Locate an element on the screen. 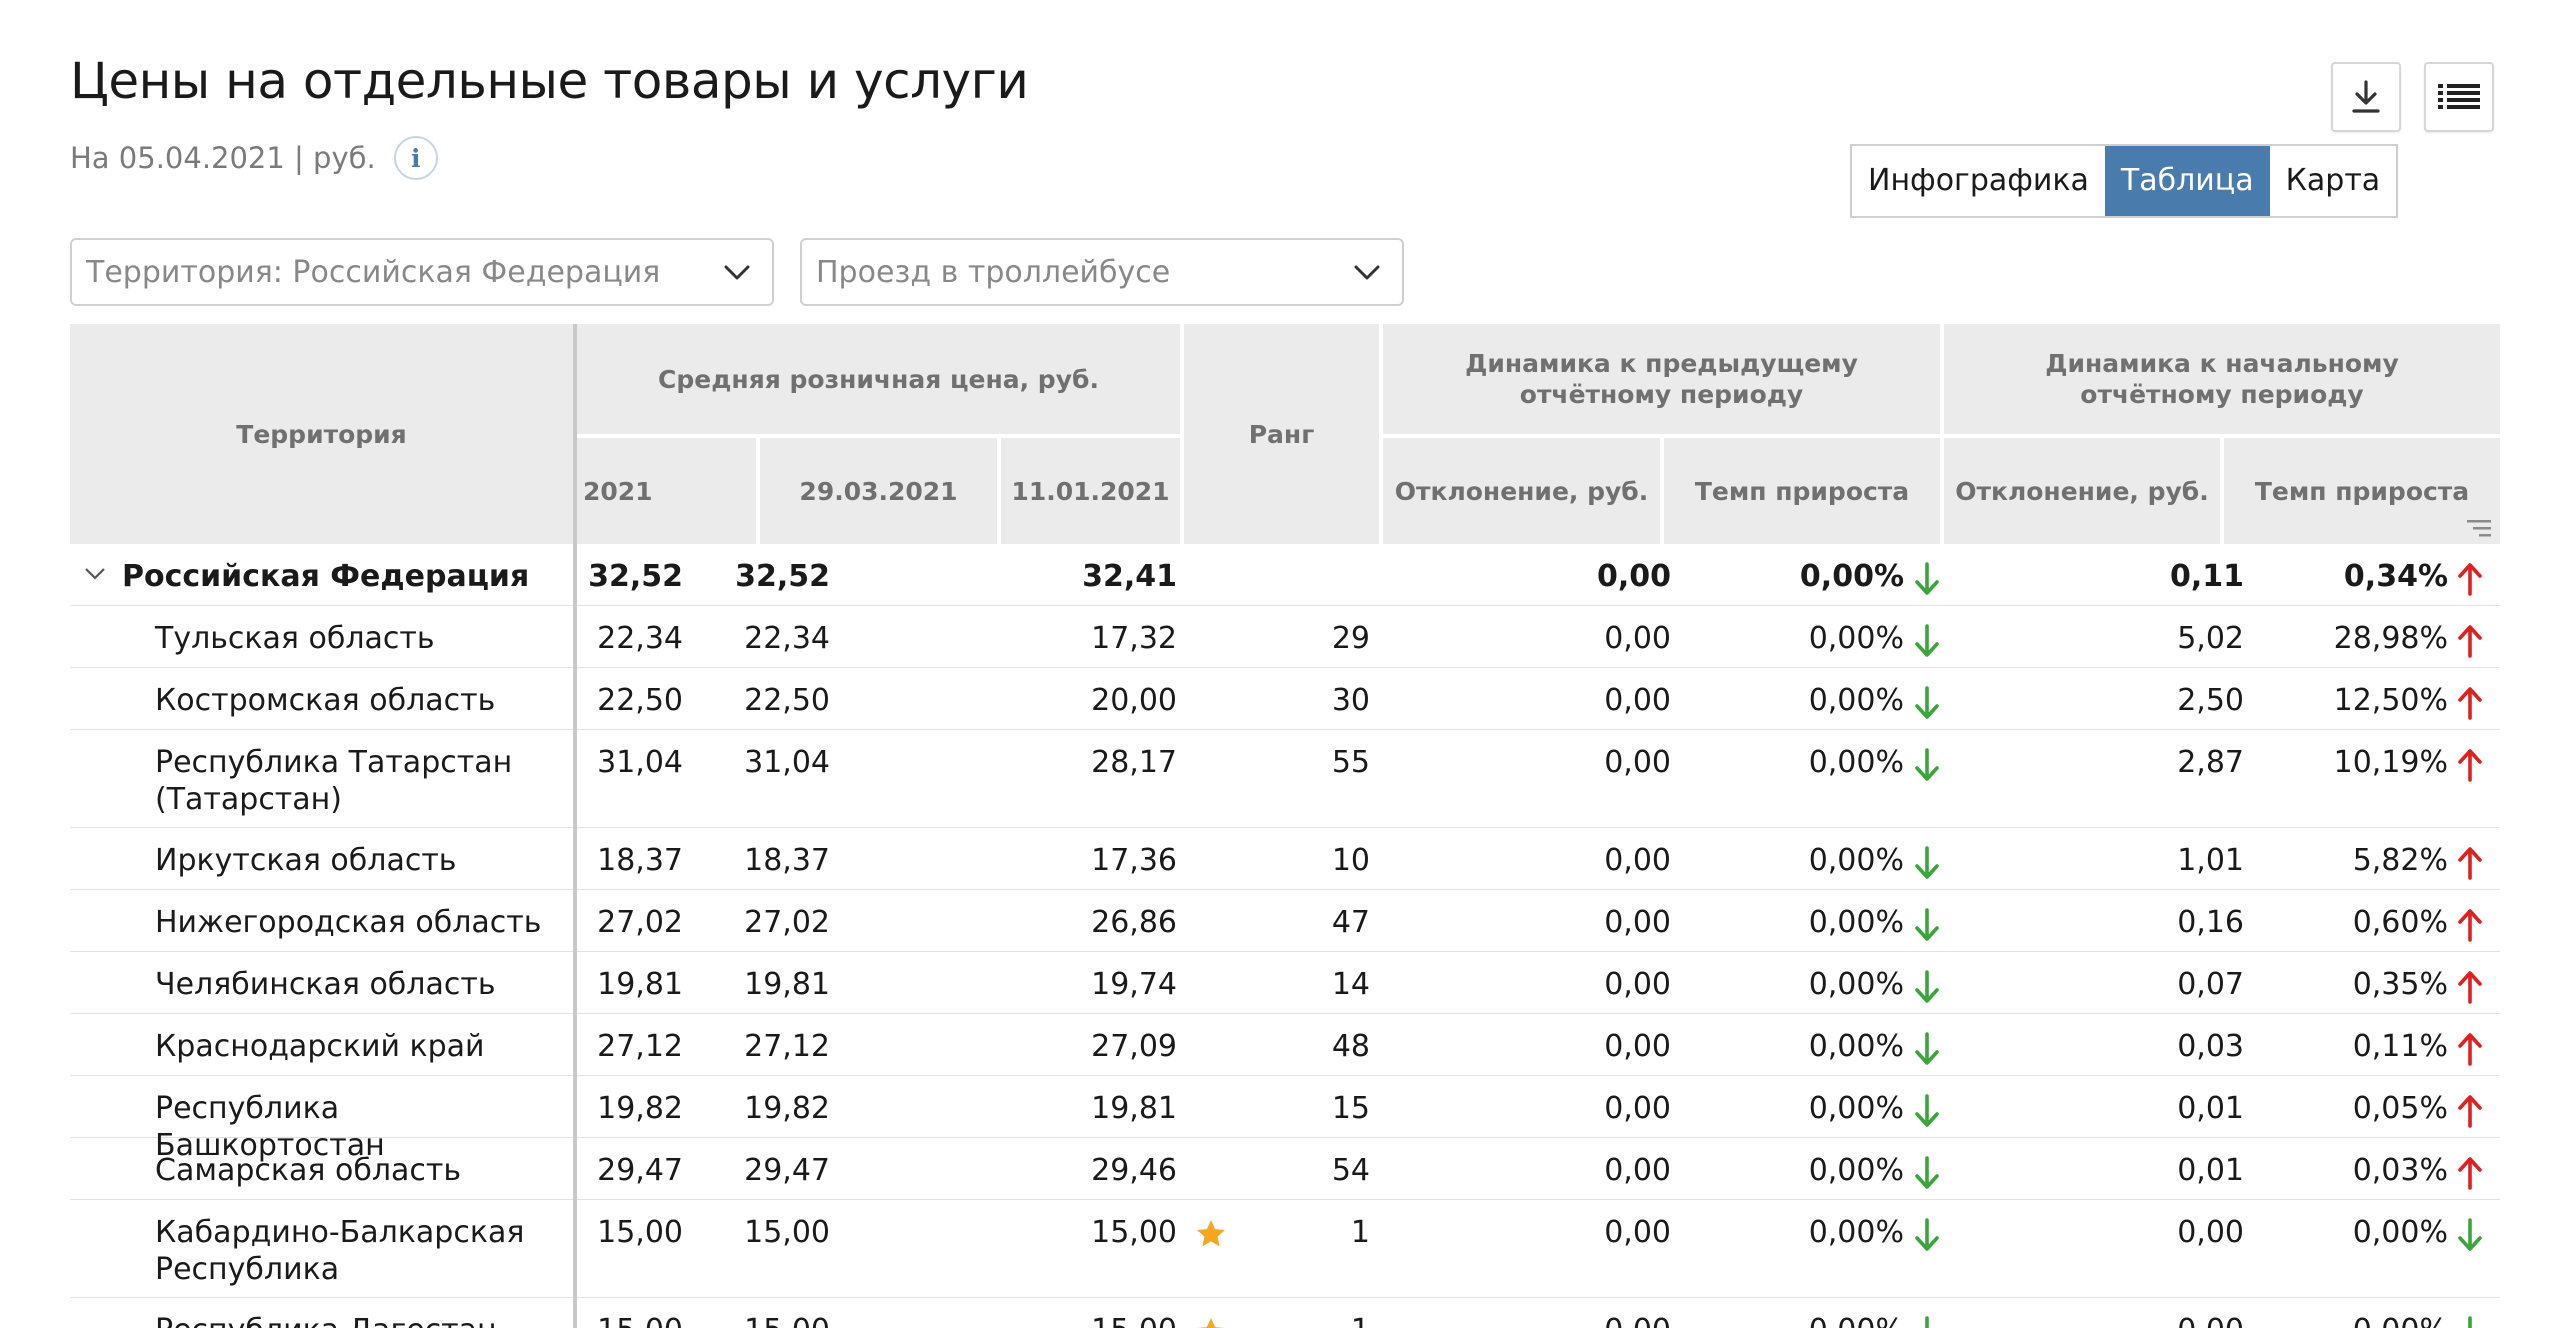 This screenshot has height=1328, width=2560. header-territory: Территория is located at coordinates (321, 434).